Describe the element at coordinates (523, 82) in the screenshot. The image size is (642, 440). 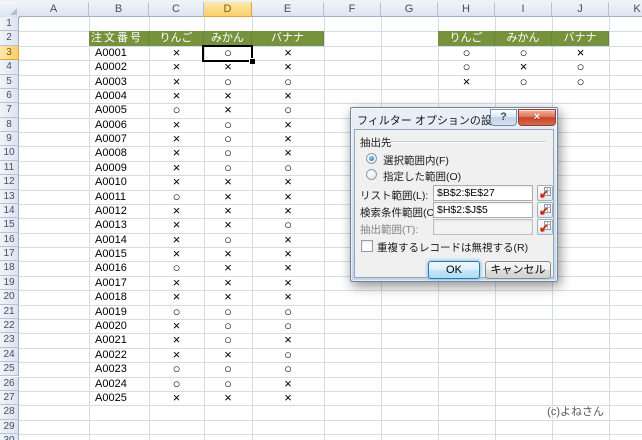
I see `grid-cell-I5: ○` at that location.